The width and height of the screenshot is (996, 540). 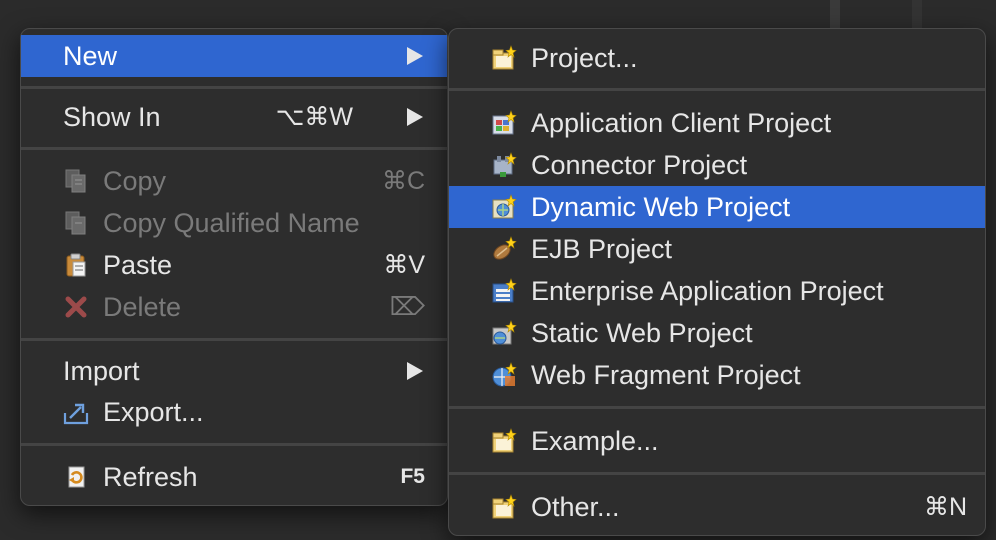 I want to click on refresh-icon, so click(x=76, y=477).